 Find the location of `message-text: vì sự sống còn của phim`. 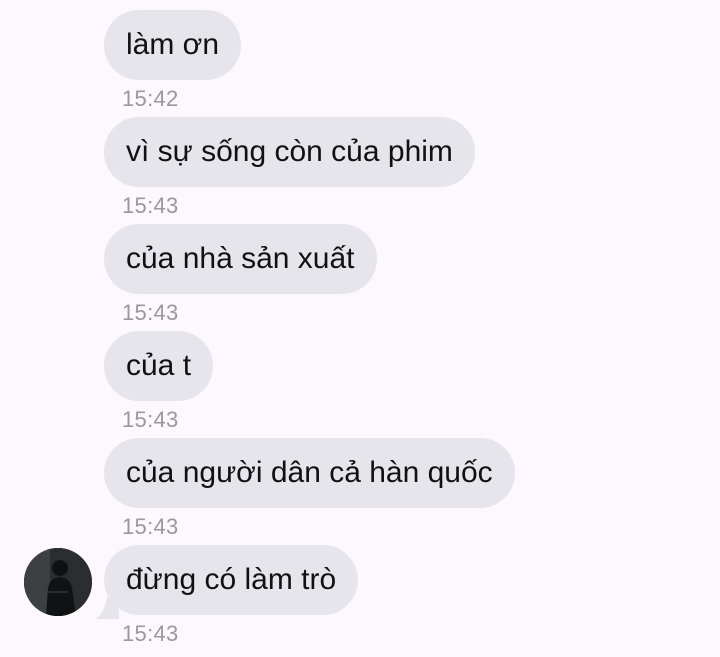

message-text: vì sự sống còn của phim is located at coordinates (289, 151).